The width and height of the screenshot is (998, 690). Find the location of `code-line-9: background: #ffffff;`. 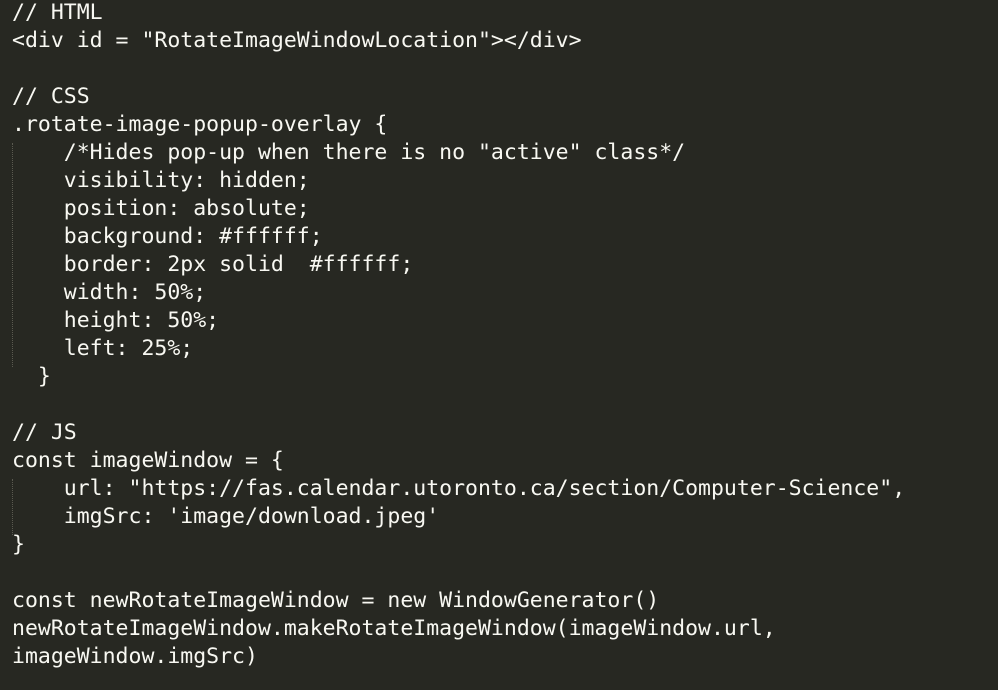

code-line-9: background: #ffffff; is located at coordinates (167, 236).